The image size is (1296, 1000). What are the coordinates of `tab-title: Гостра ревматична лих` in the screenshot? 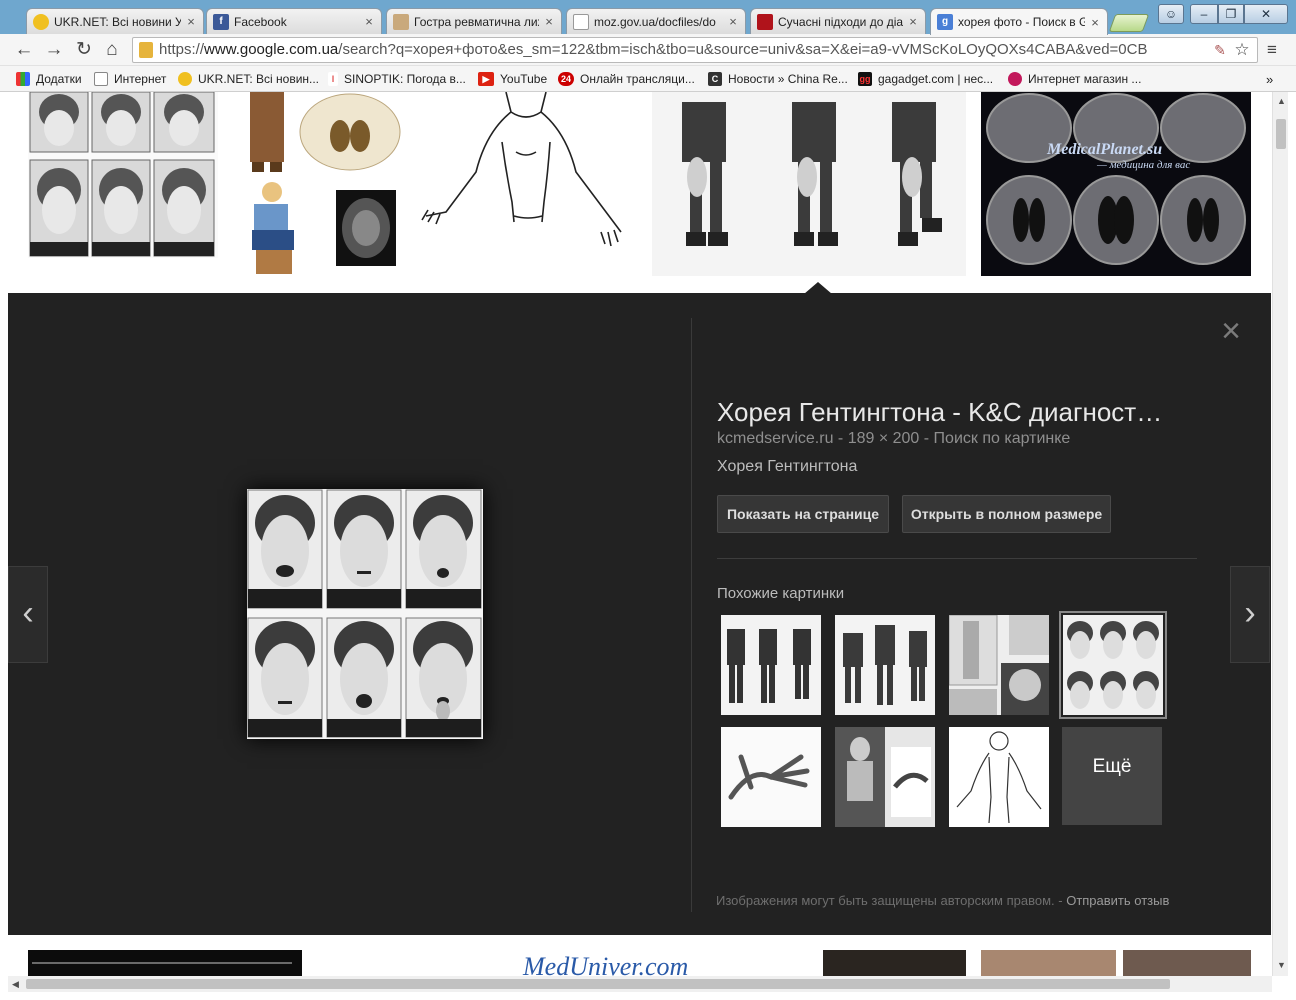 It's located at (476, 21).